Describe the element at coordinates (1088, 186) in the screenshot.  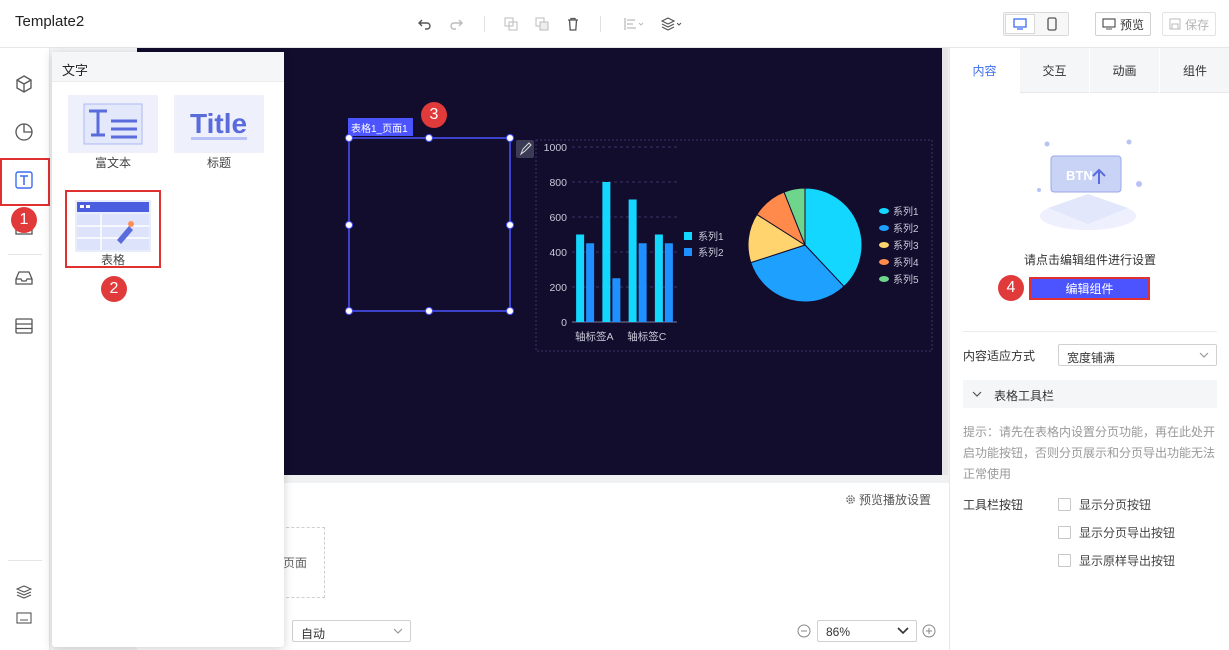
I see `edit-component-illustration: BTN` at that location.